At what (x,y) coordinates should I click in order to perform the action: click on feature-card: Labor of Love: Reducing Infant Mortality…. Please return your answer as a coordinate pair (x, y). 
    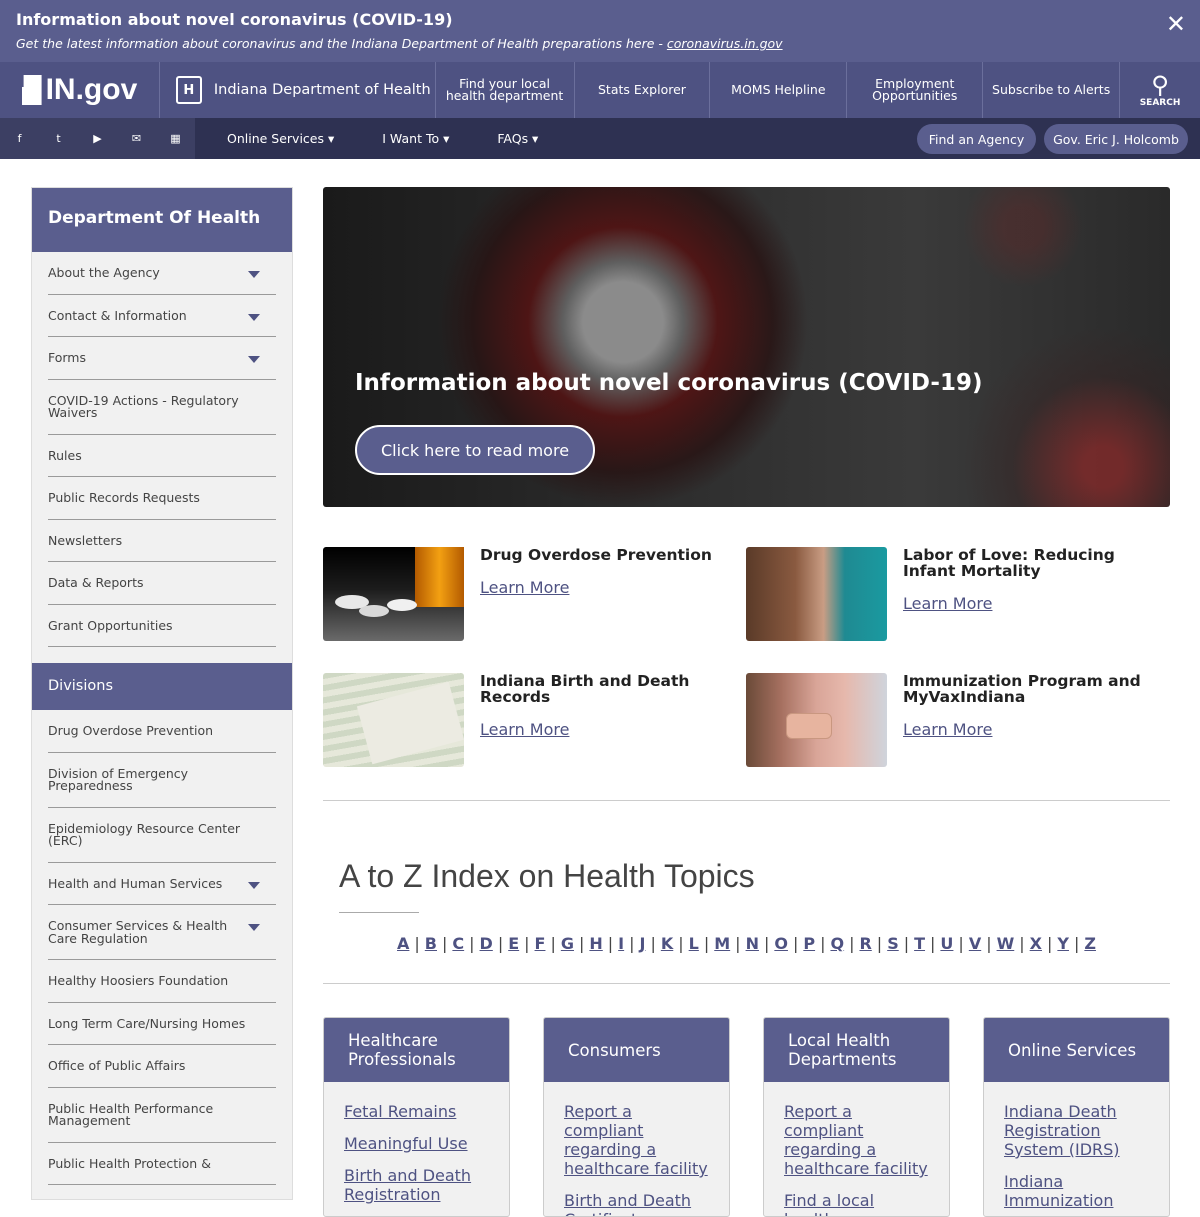
    Looking at the image, I should click on (958, 595).